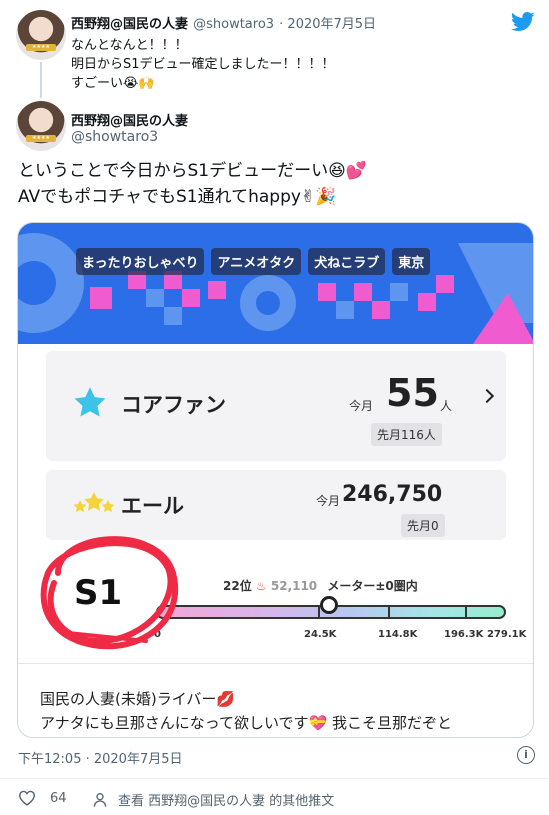  Describe the element at coordinates (275, 663) in the screenshot. I see `card-divider` at that location.